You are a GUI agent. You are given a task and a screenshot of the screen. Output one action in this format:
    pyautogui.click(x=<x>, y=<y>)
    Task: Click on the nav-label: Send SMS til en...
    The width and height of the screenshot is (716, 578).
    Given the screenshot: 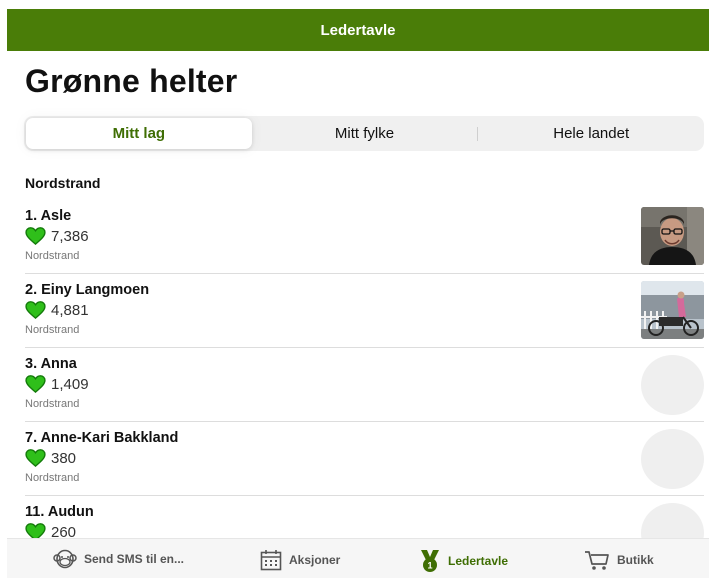 What is the action you would take?
    pyautogui.click(x=134, y=559)
    